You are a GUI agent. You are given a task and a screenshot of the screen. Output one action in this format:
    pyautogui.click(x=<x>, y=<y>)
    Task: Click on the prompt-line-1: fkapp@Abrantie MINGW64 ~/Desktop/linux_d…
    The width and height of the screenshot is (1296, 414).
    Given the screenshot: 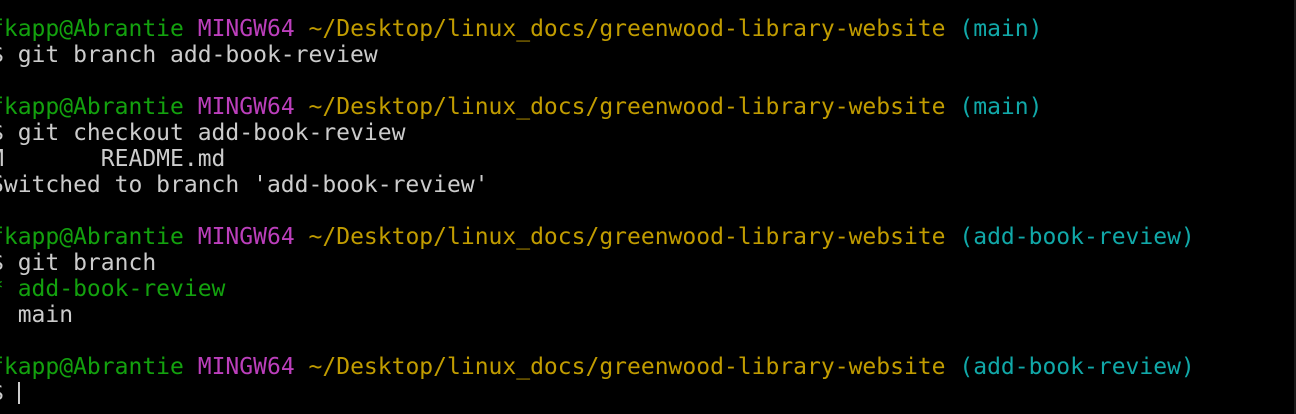 What is the action you would take?
    pyautogui.click(x=597, y=29)
    